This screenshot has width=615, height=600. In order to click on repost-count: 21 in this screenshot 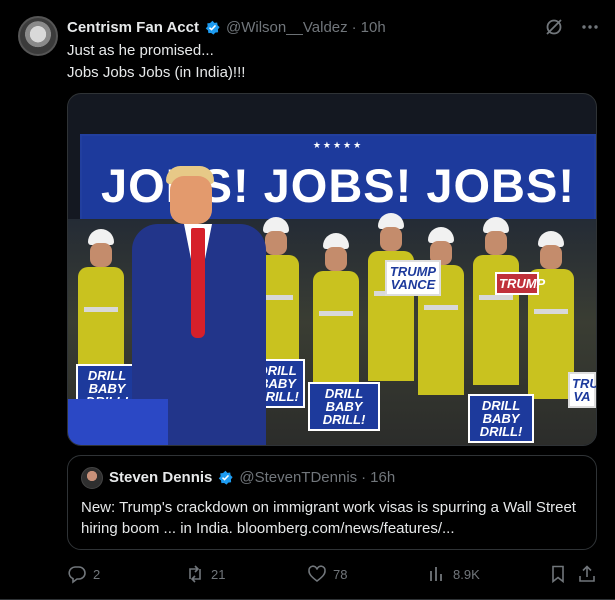, I will do `click(218, 574)`.